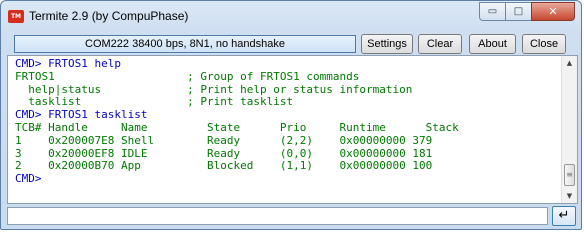 This screenshot has width=584, height=240. What do you see at coordinates (387, 44) in the screenshot?
I see `settings-button: Settings` at bounding box center [387, 44].